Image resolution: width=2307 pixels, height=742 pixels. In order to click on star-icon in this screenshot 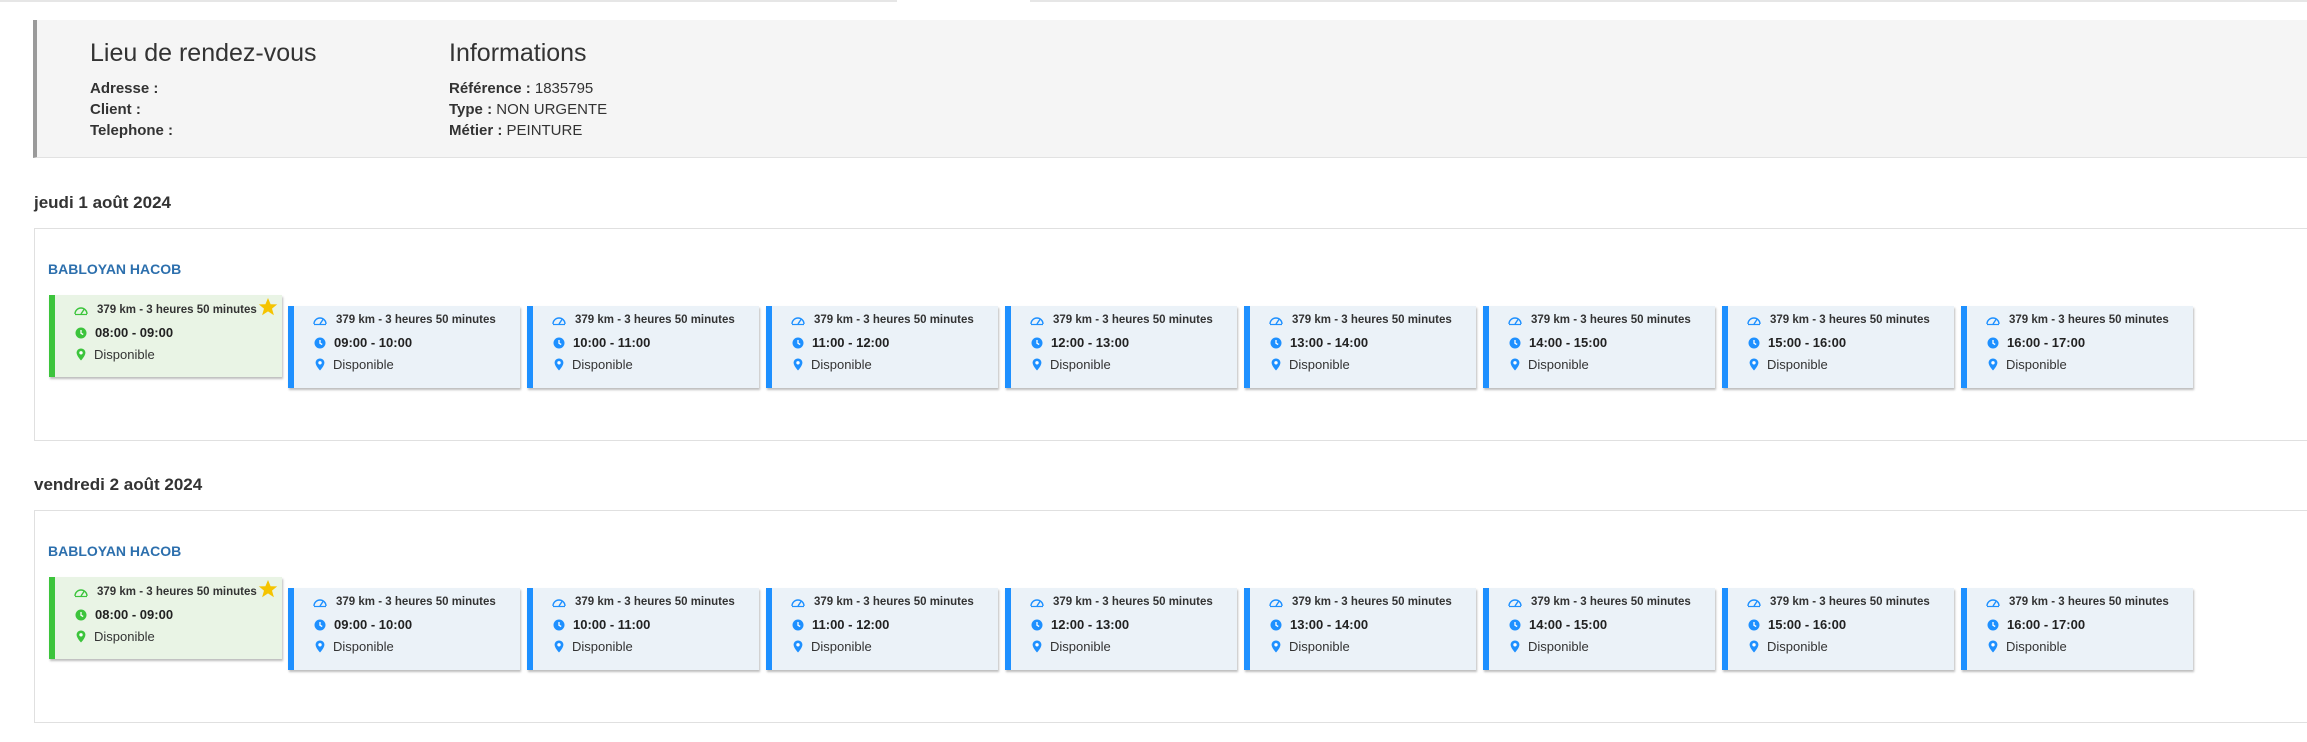, I will do `click(268, 589)`.